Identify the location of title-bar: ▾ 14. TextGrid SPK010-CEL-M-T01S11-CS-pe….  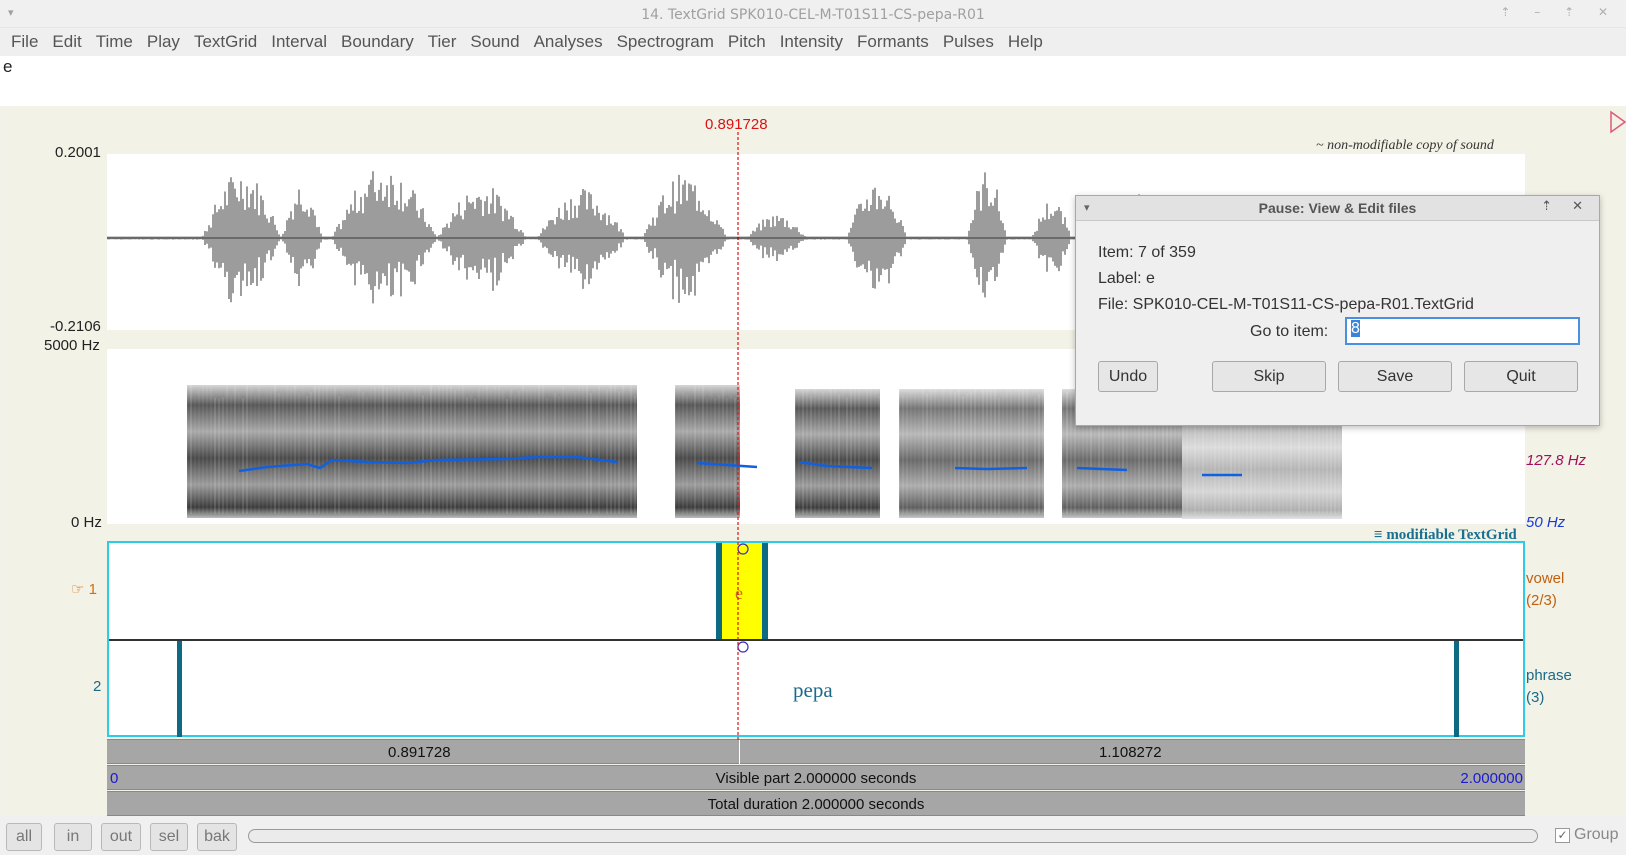
(813, 14).